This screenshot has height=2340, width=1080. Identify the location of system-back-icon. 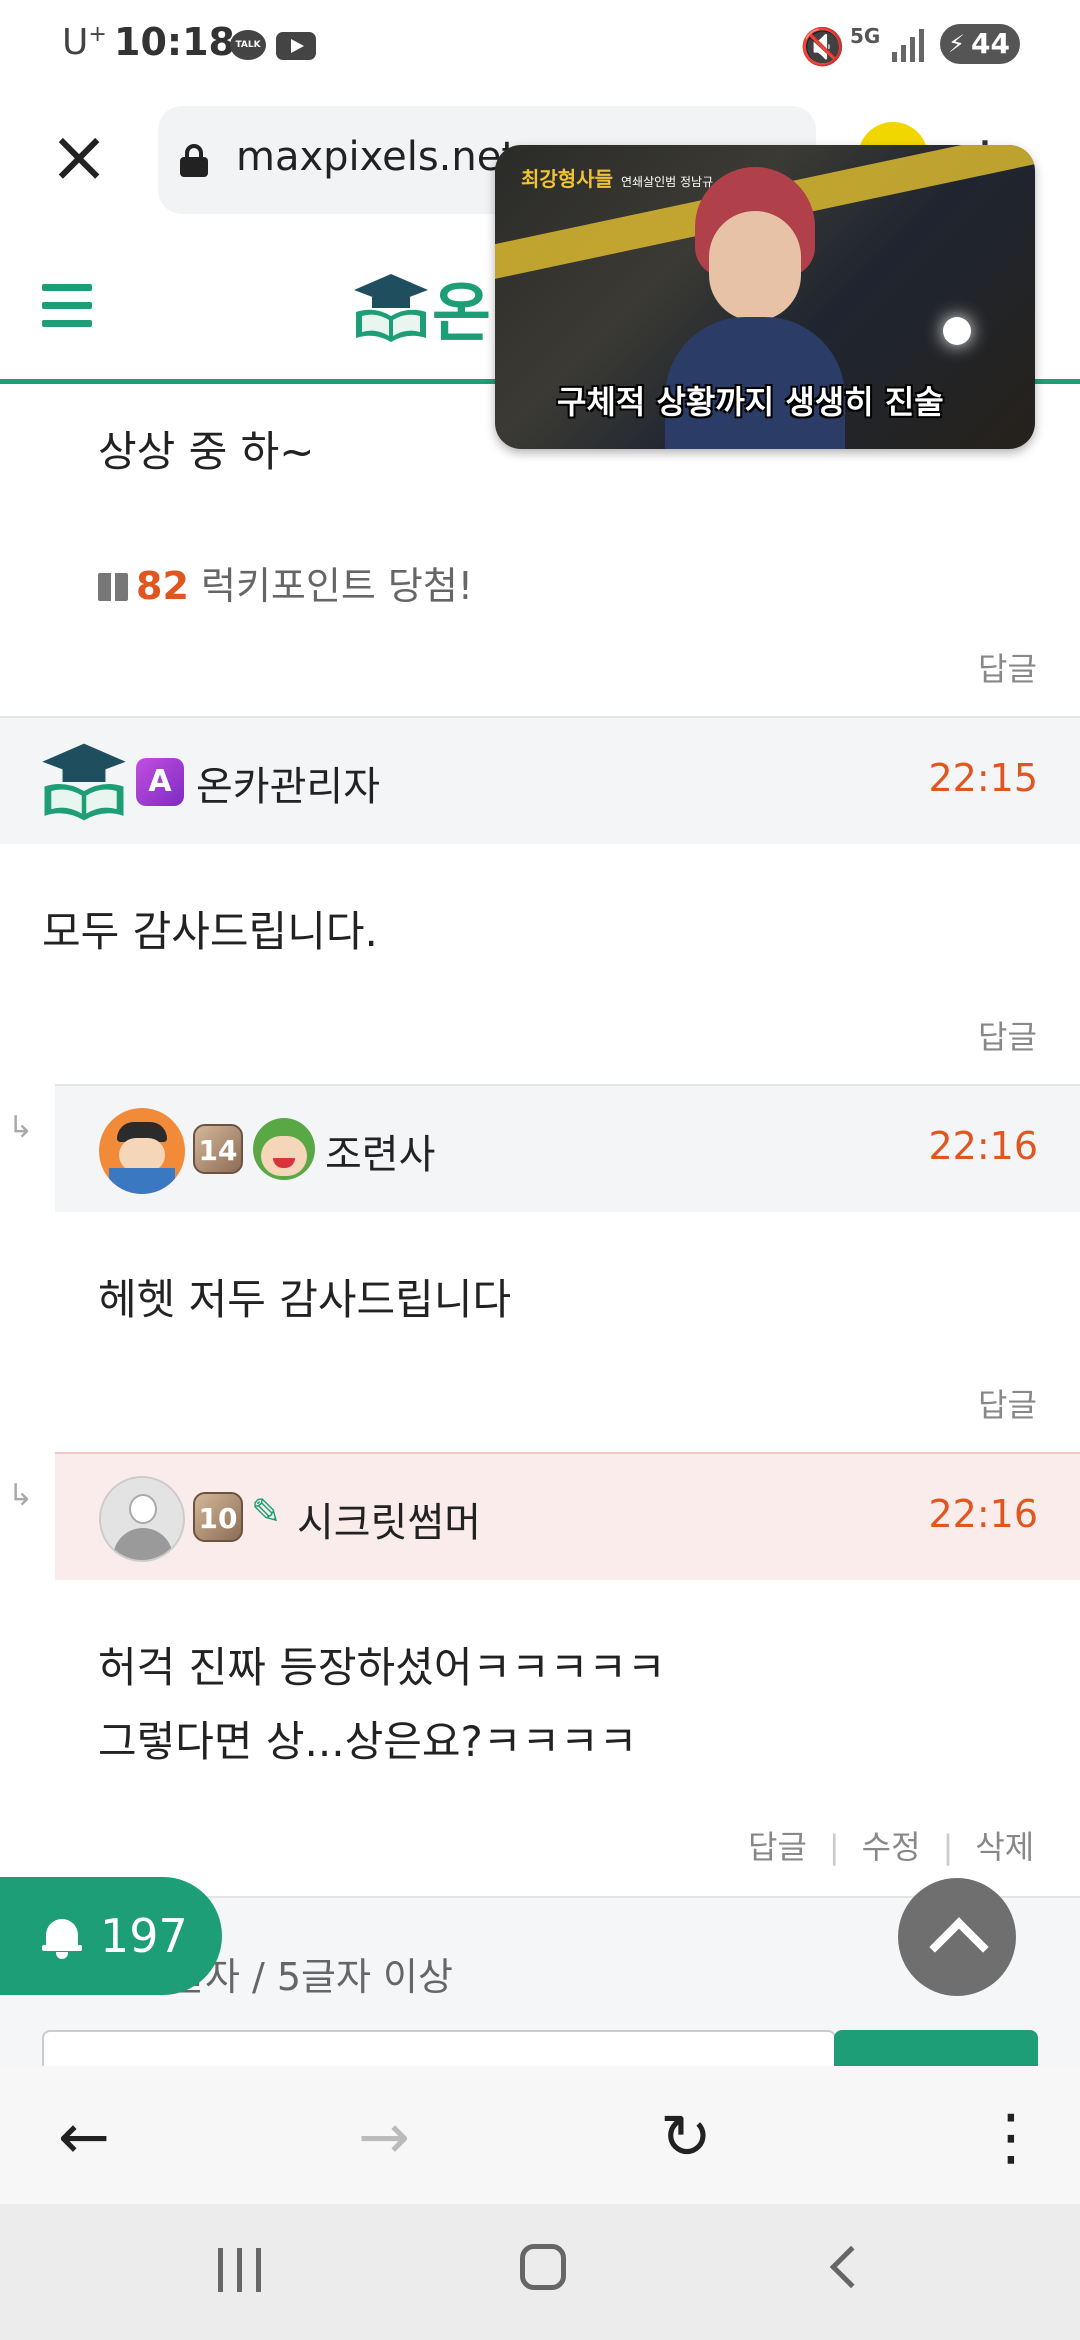
(851, 2267).